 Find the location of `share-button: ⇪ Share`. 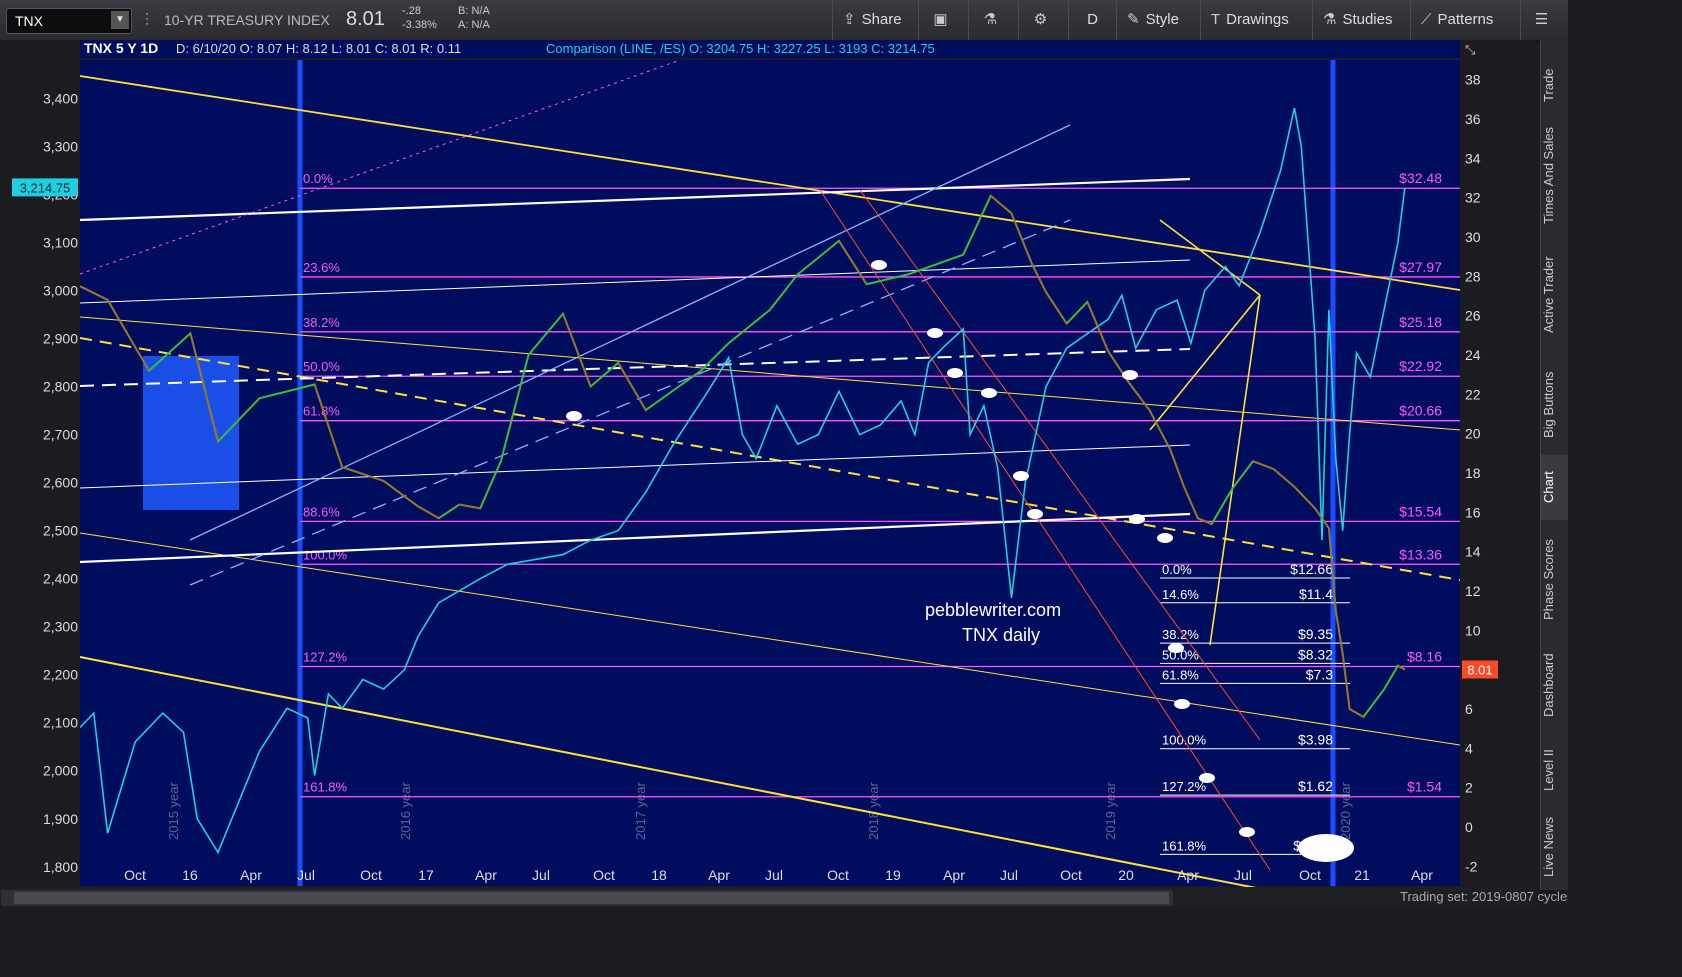

share-button: ⇪ Share is located at coordinates (875, 20).